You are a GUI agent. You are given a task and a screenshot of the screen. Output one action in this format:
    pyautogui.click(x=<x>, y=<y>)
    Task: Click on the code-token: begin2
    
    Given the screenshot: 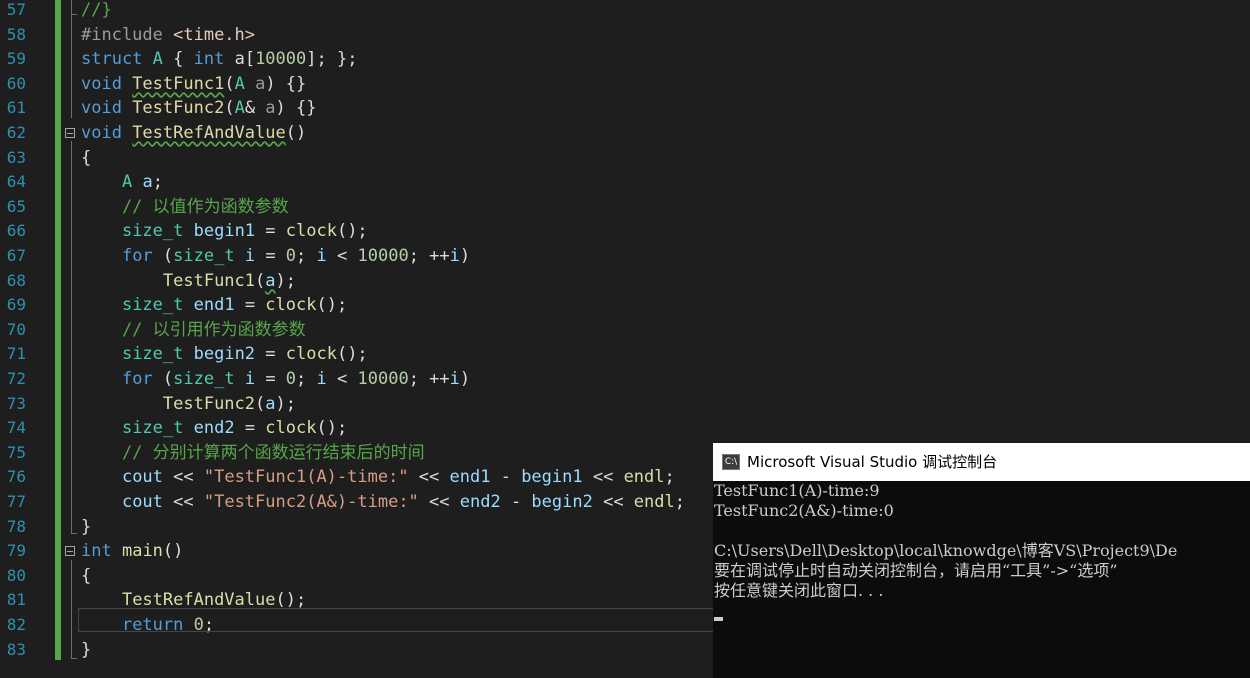 What is the action you would take?
    pyautogui.click(x=224, y=354)
    